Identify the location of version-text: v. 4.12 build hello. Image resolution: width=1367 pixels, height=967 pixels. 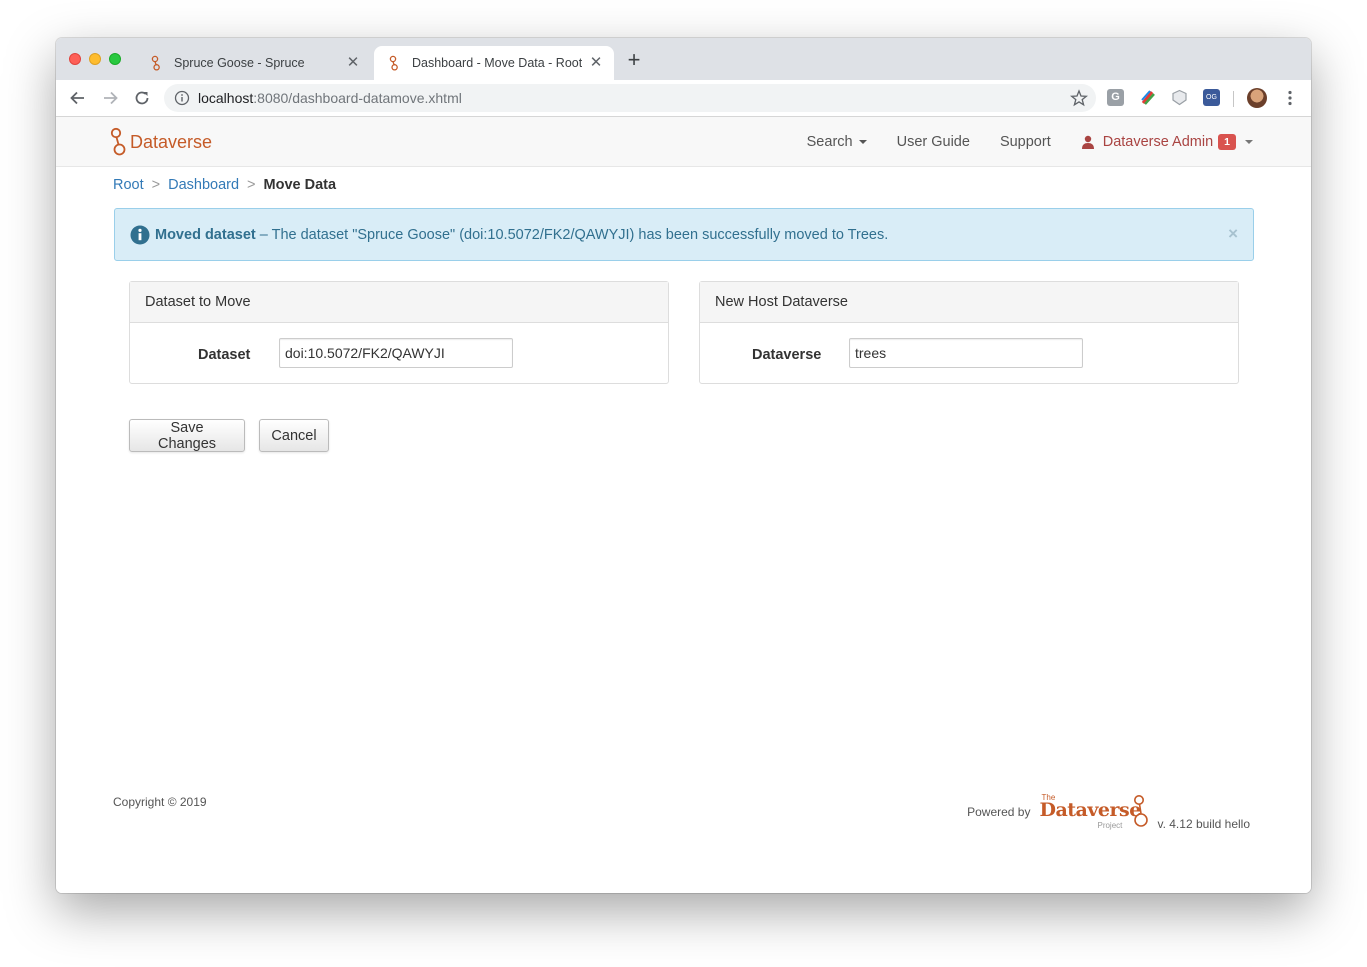
(1203, 824).